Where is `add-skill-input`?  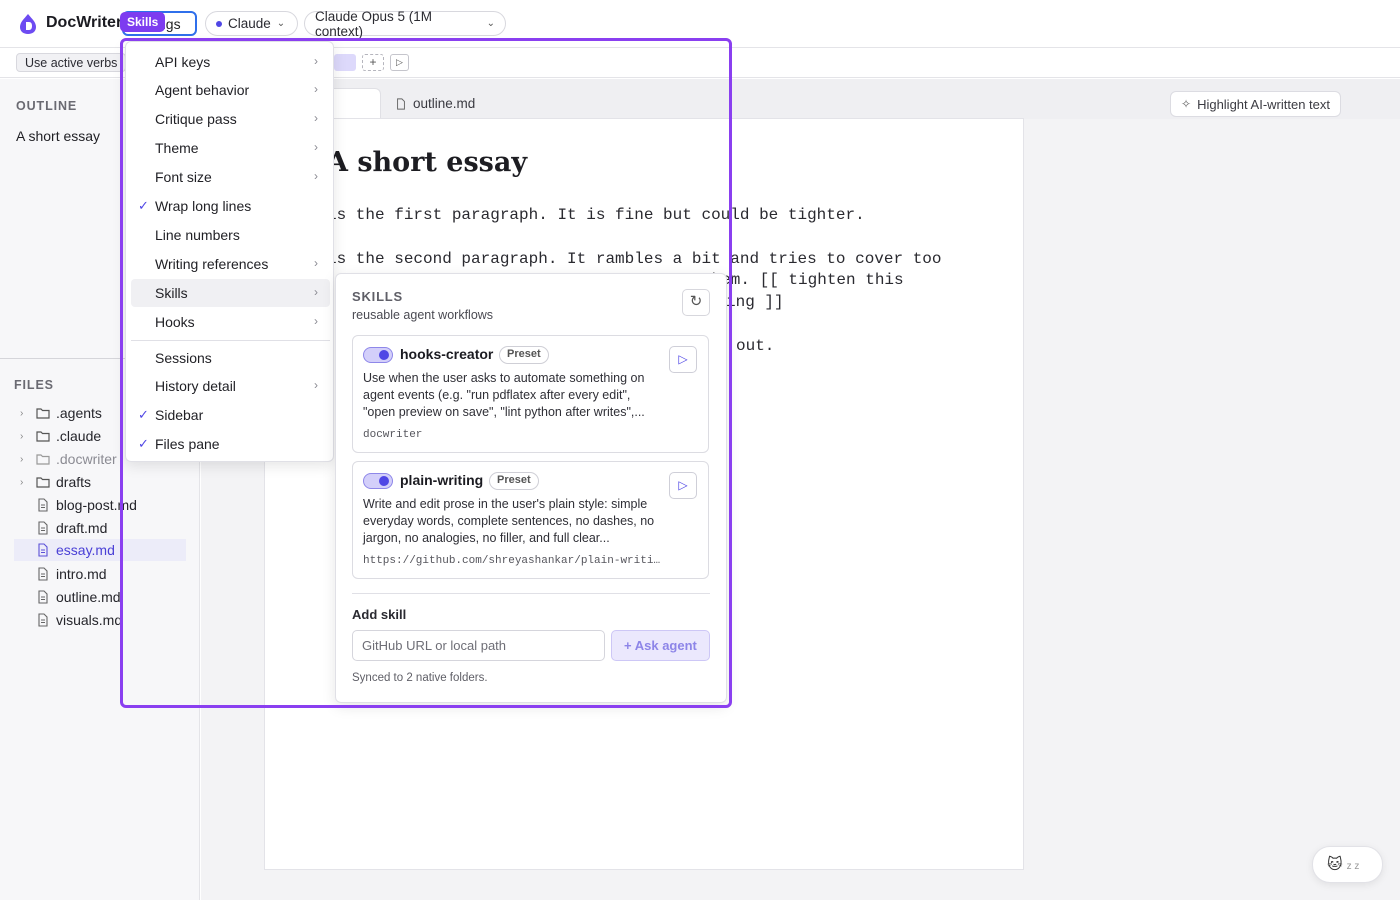
add-skill-input is located at coordinates (478, 645).